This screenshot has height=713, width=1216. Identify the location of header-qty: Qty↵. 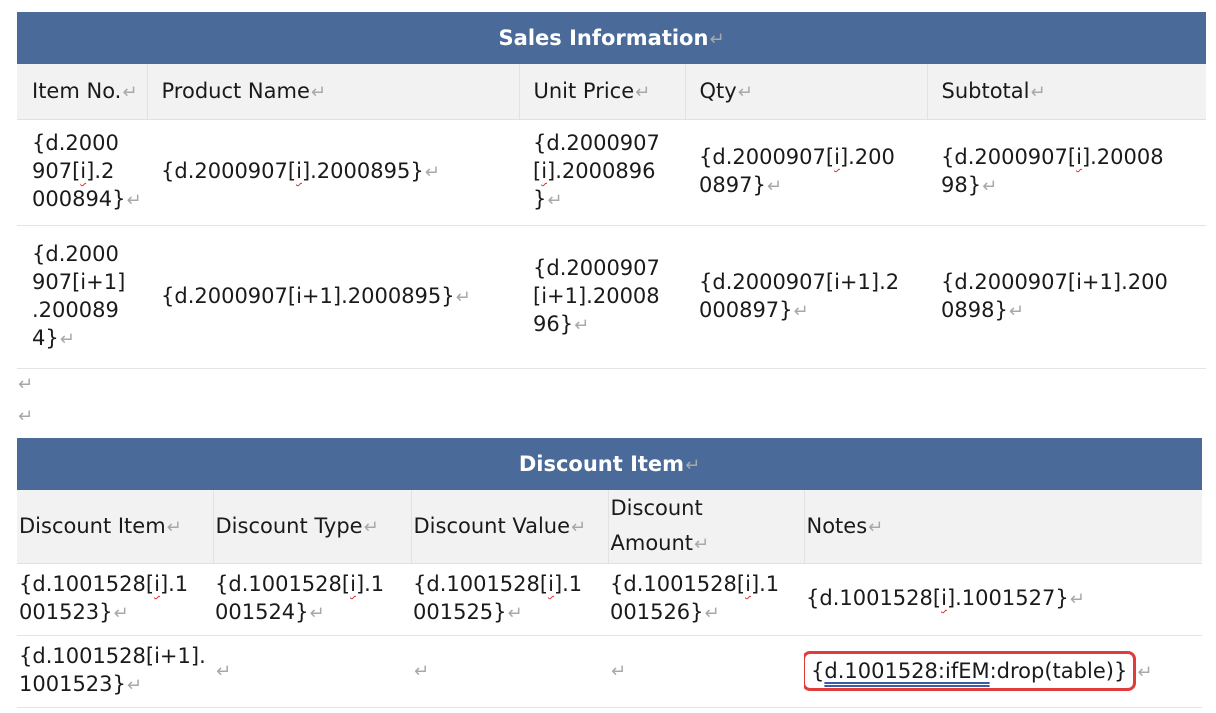
(805, 92).